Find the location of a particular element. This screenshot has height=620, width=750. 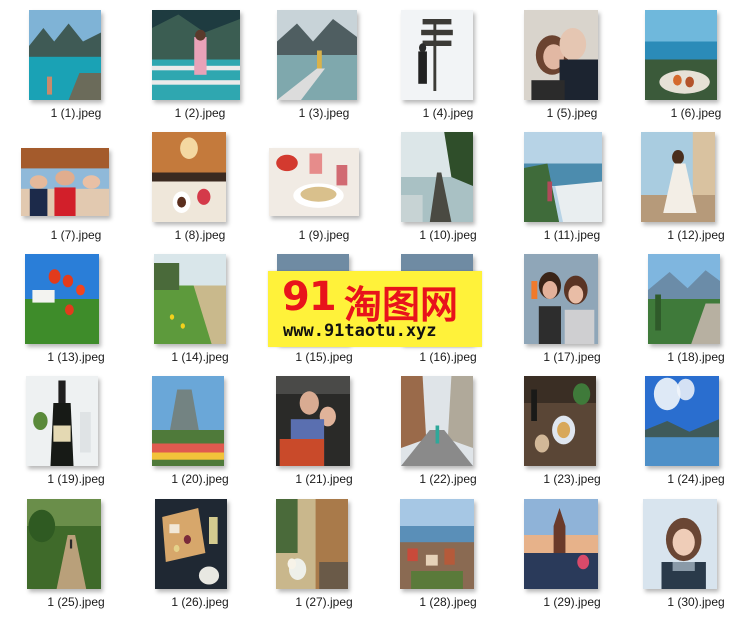

file-item: 1 (21).jpeg is located at coordinates (324, 432).